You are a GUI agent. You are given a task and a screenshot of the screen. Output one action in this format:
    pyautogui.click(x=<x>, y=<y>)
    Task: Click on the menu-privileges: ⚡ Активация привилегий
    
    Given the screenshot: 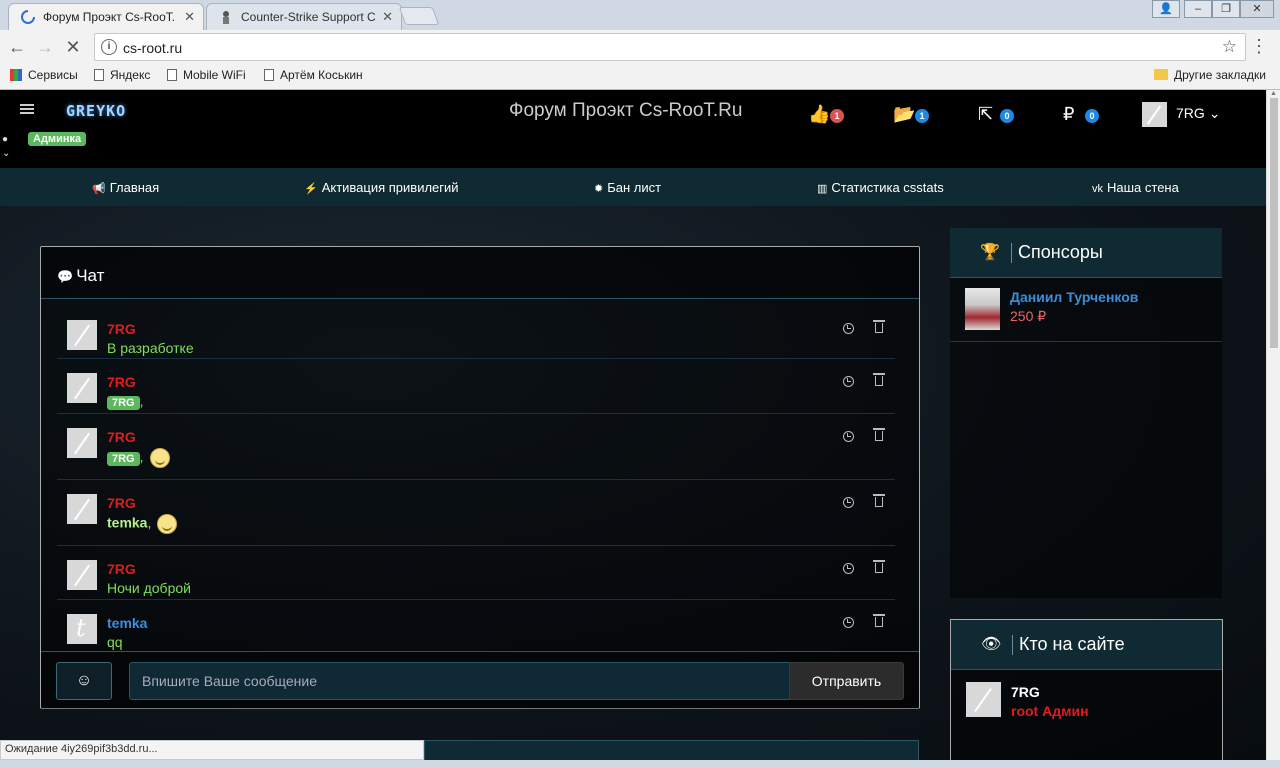 What is the action you would take?
    pyautogui.click(x=381, y=187)
    